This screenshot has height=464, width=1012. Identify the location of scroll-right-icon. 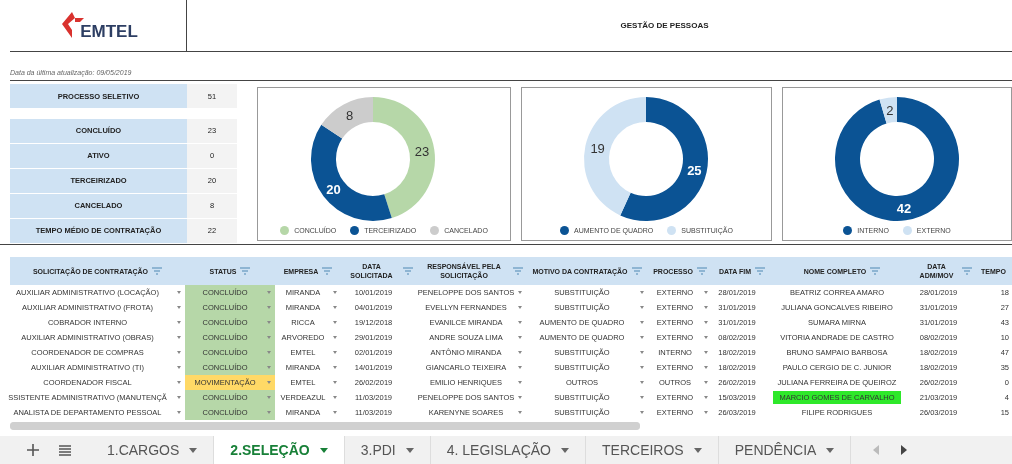
(904, 450).